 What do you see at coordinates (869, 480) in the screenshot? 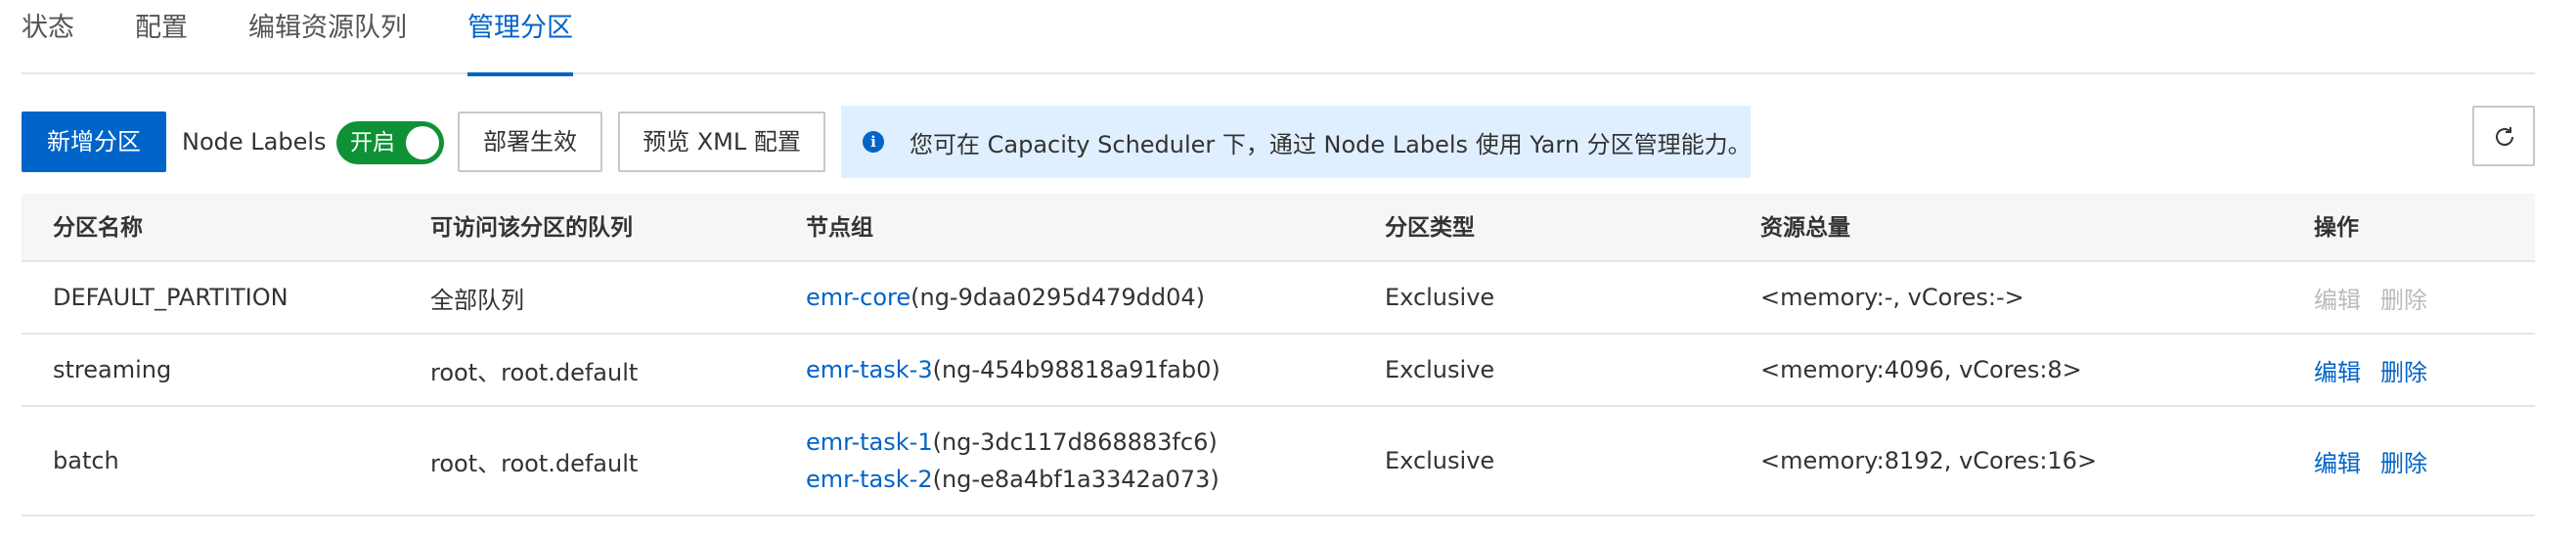
I see `node-group-link: emr-task-2` at bounding box center [869, 480].